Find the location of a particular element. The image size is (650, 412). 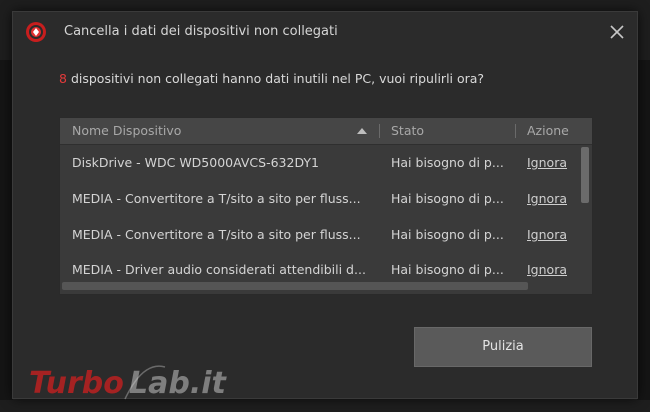

svg-text: Turbo is located at coordinates (76, 383).